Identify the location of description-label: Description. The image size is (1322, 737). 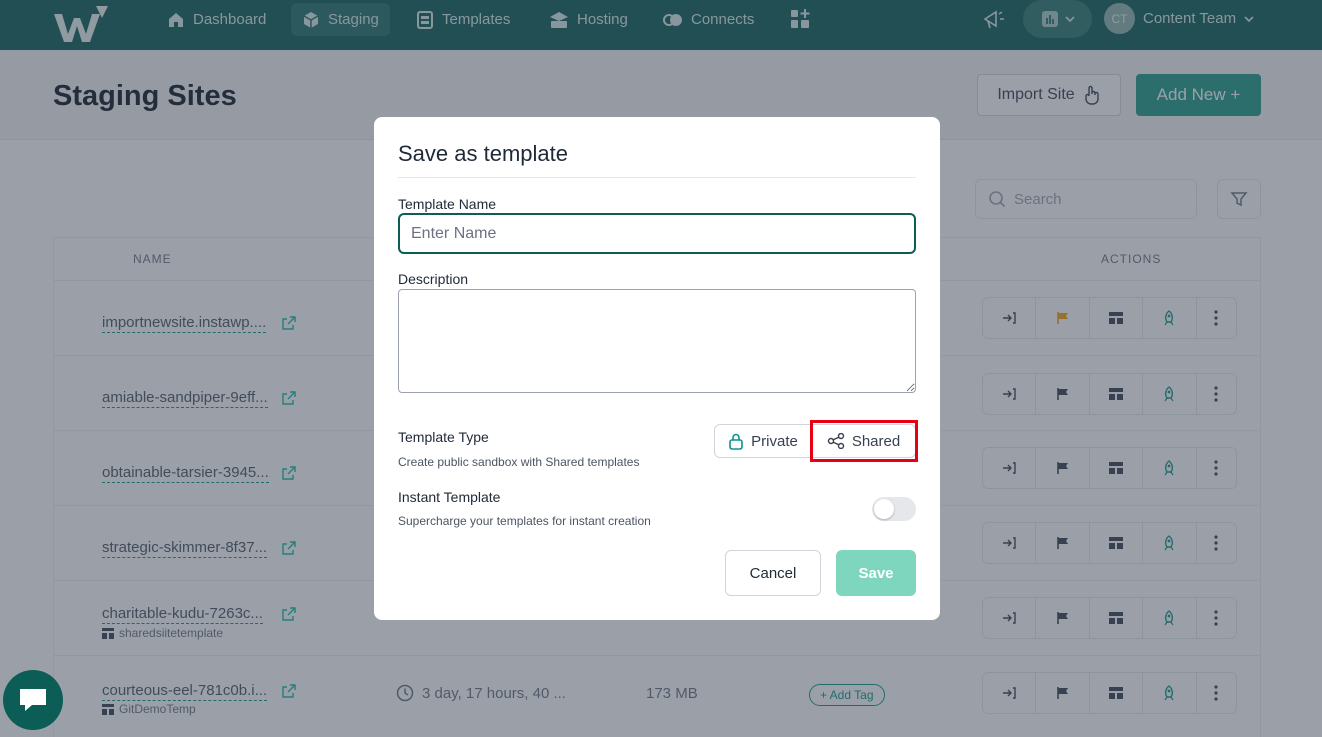
(433, 279).